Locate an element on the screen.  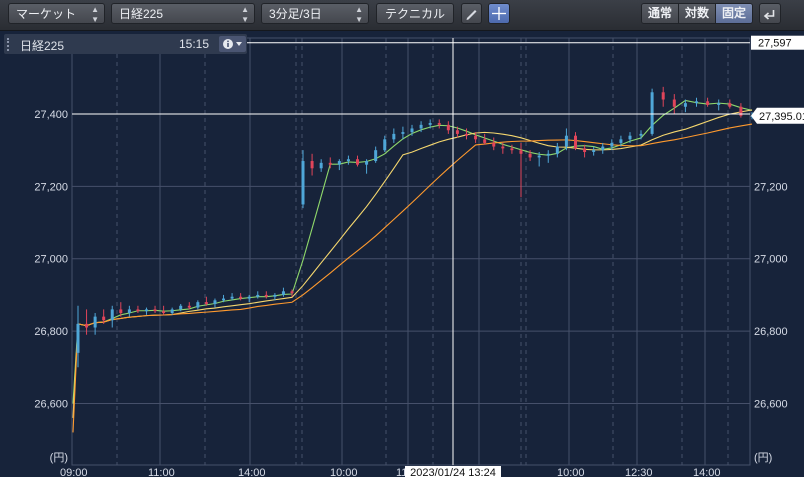
info-symbol: 日経225 is located at coordinates (42, 46).